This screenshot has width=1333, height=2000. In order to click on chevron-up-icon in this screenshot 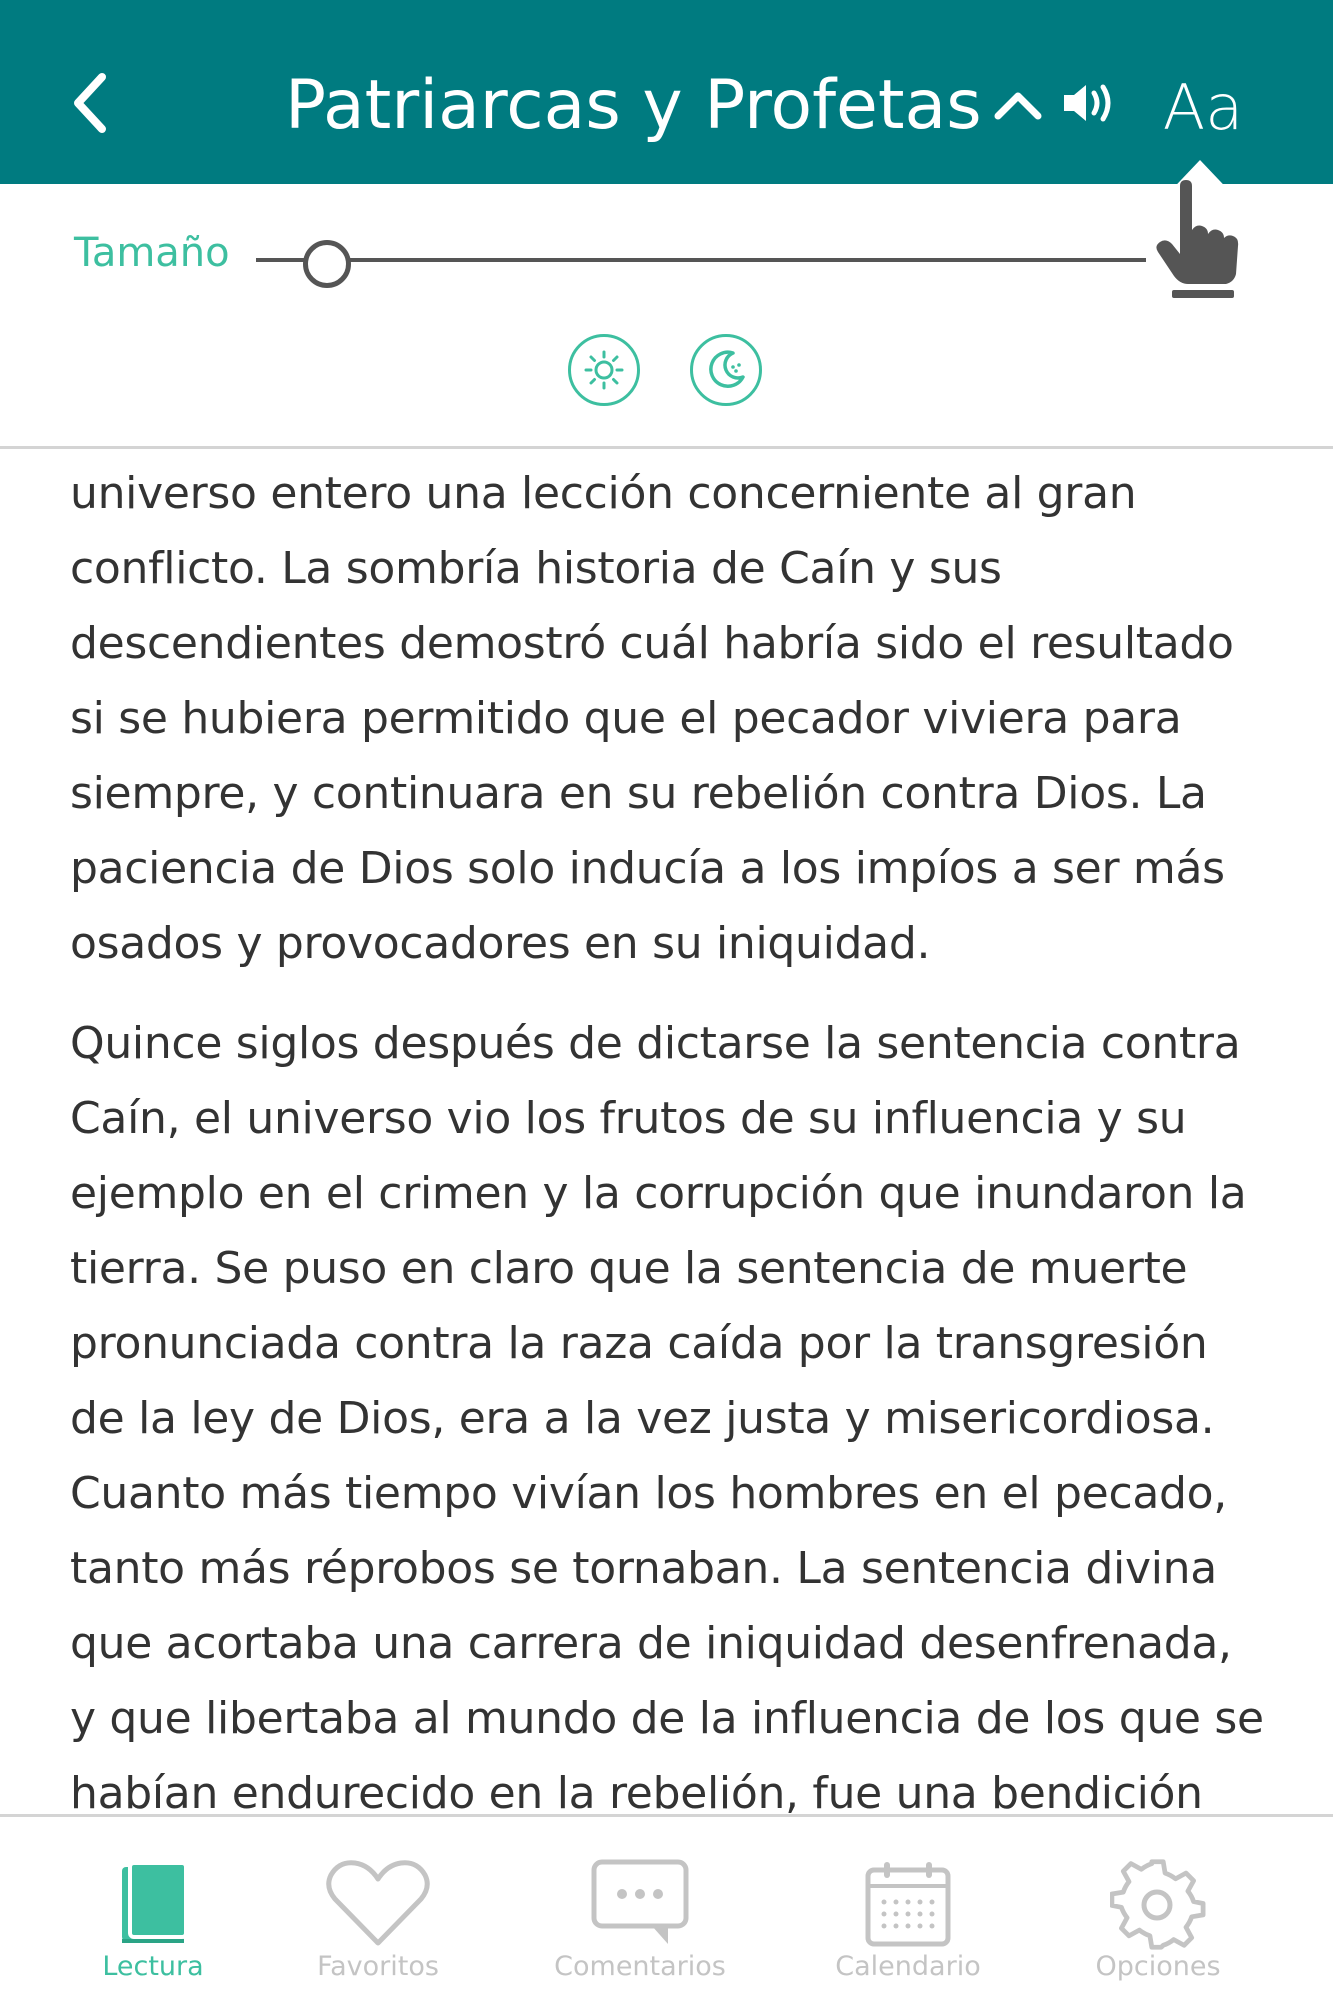, I will do `click(1018, 105)`.